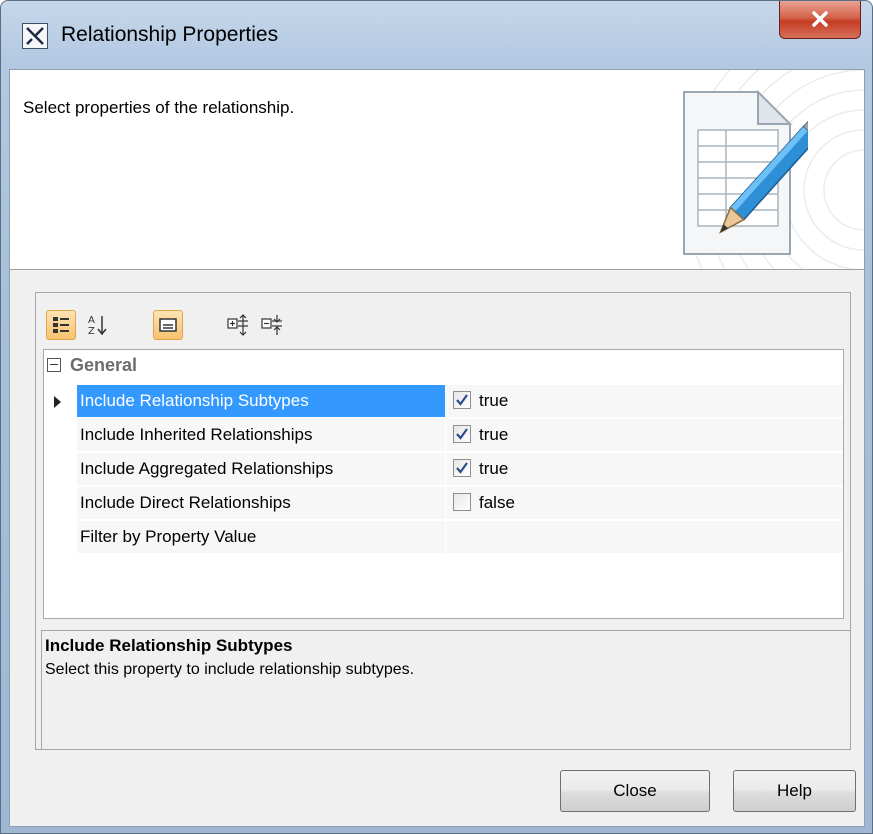 This screenshot has width=873, height=834. I want to click on expand-all-icon, so click(237, 325).